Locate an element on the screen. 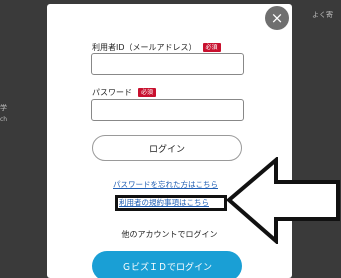 The image size is (341, 278). left-arrow-icon is located at coordinates (283, 200).